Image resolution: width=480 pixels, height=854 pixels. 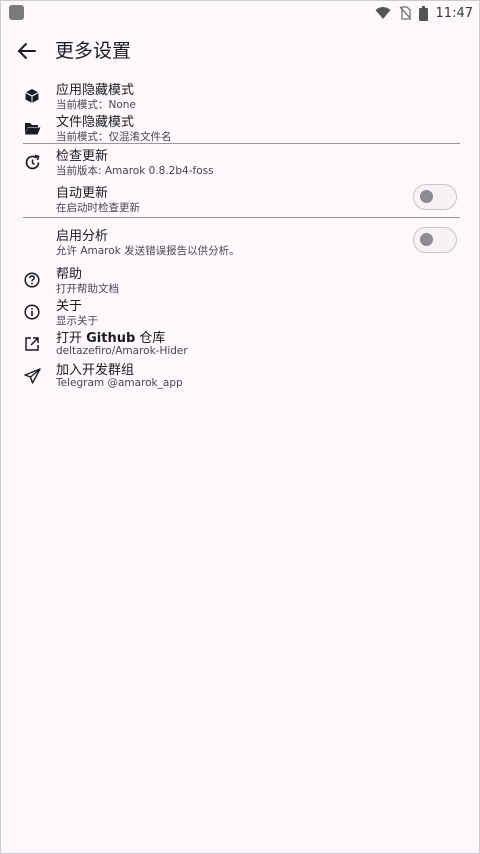 I want to click on battery-icon, so click(x=423, y=13).